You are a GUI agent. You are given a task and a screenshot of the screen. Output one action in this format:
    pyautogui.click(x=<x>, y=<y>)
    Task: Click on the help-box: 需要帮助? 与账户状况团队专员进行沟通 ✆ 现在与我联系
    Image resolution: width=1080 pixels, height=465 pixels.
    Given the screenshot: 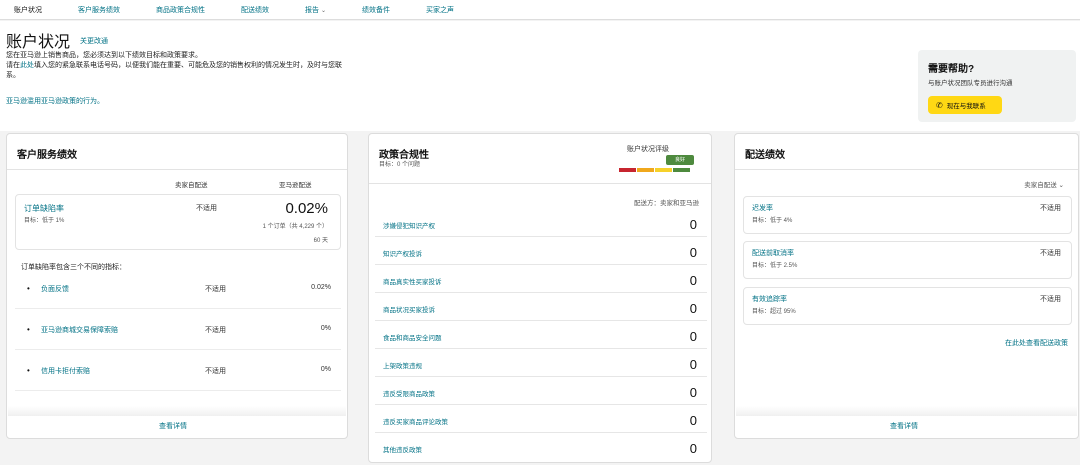 What is the action you would take?
    pyautogui.click(x=997, y=86)
    